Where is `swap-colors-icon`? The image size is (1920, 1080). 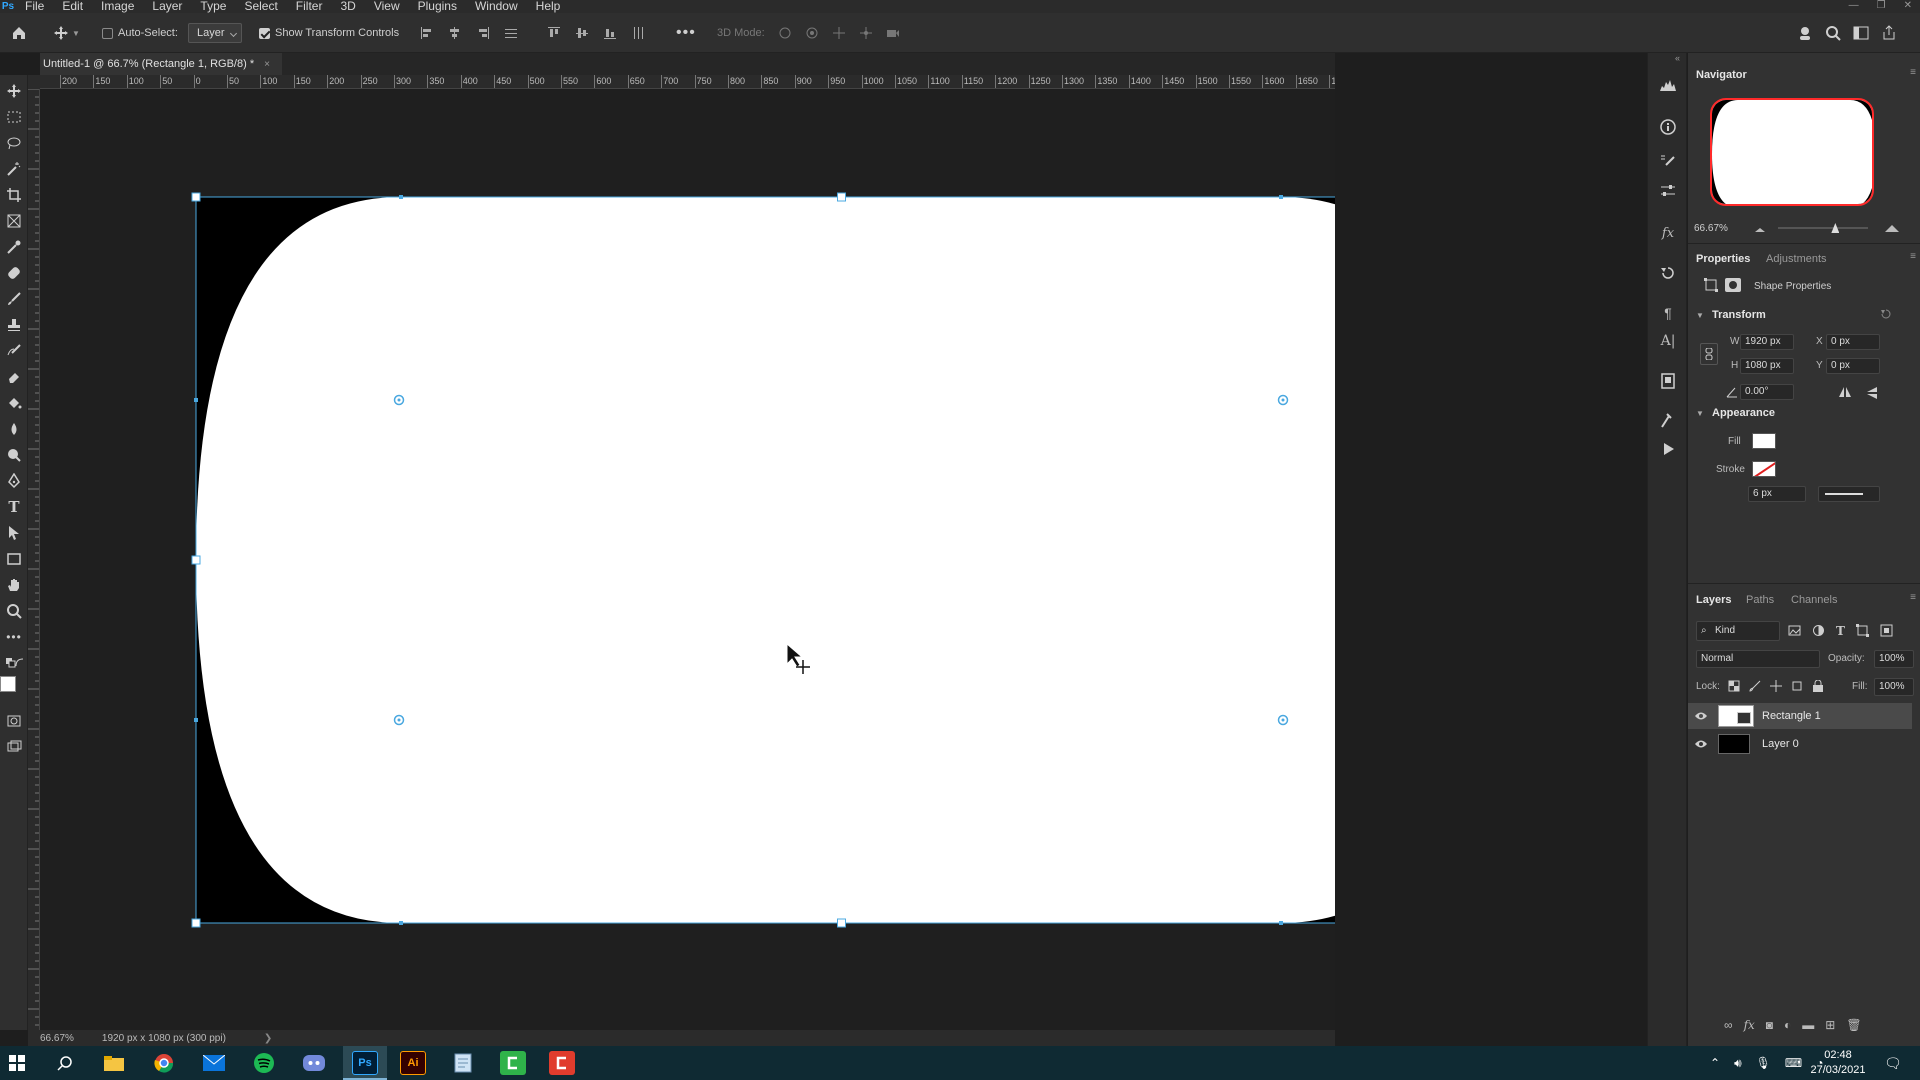
swap-colors-icon is located at coordinates (20, 663).